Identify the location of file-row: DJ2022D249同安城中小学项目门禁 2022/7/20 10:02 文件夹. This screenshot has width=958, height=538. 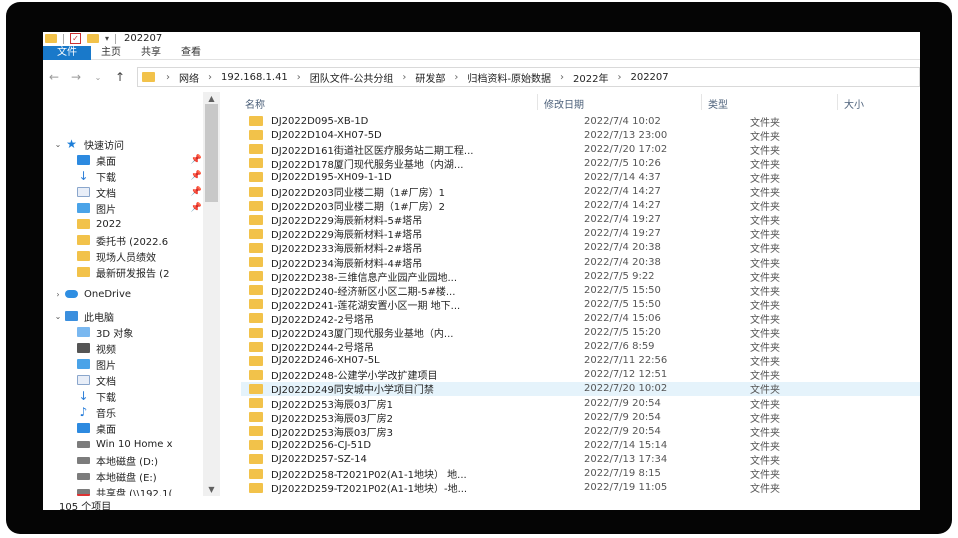
(580, 388).